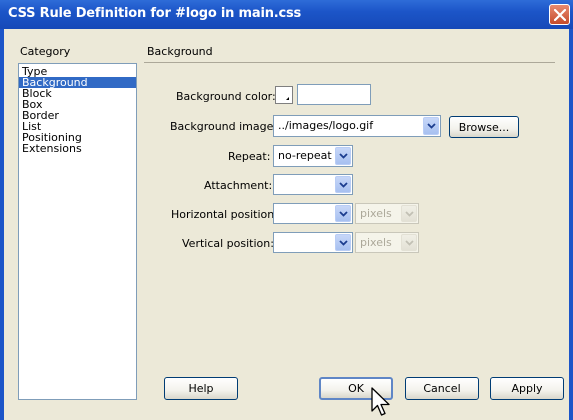 Image resolution: width=573 pixels, height=420 pixels. What do you see at coordinates (238, 185) in the screenshot?
I see `attachment-label: Attachment:` at bounding box center [238, 185].